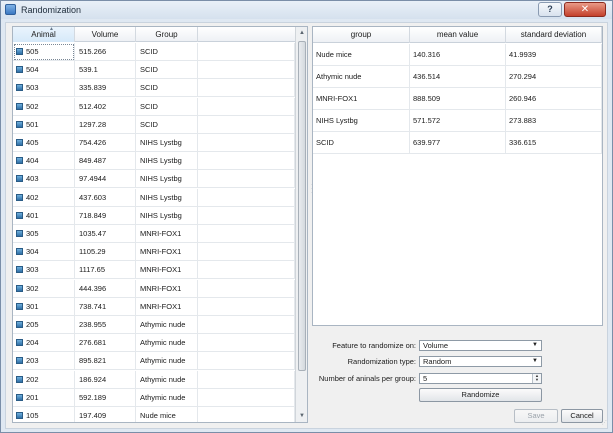 Image resolution: width=613 pixels, height=433 pixels. What do you see at coordinates (44, 397) in the screenshot?
I see `animal-cell: 201` at bounding box center [44, 397].